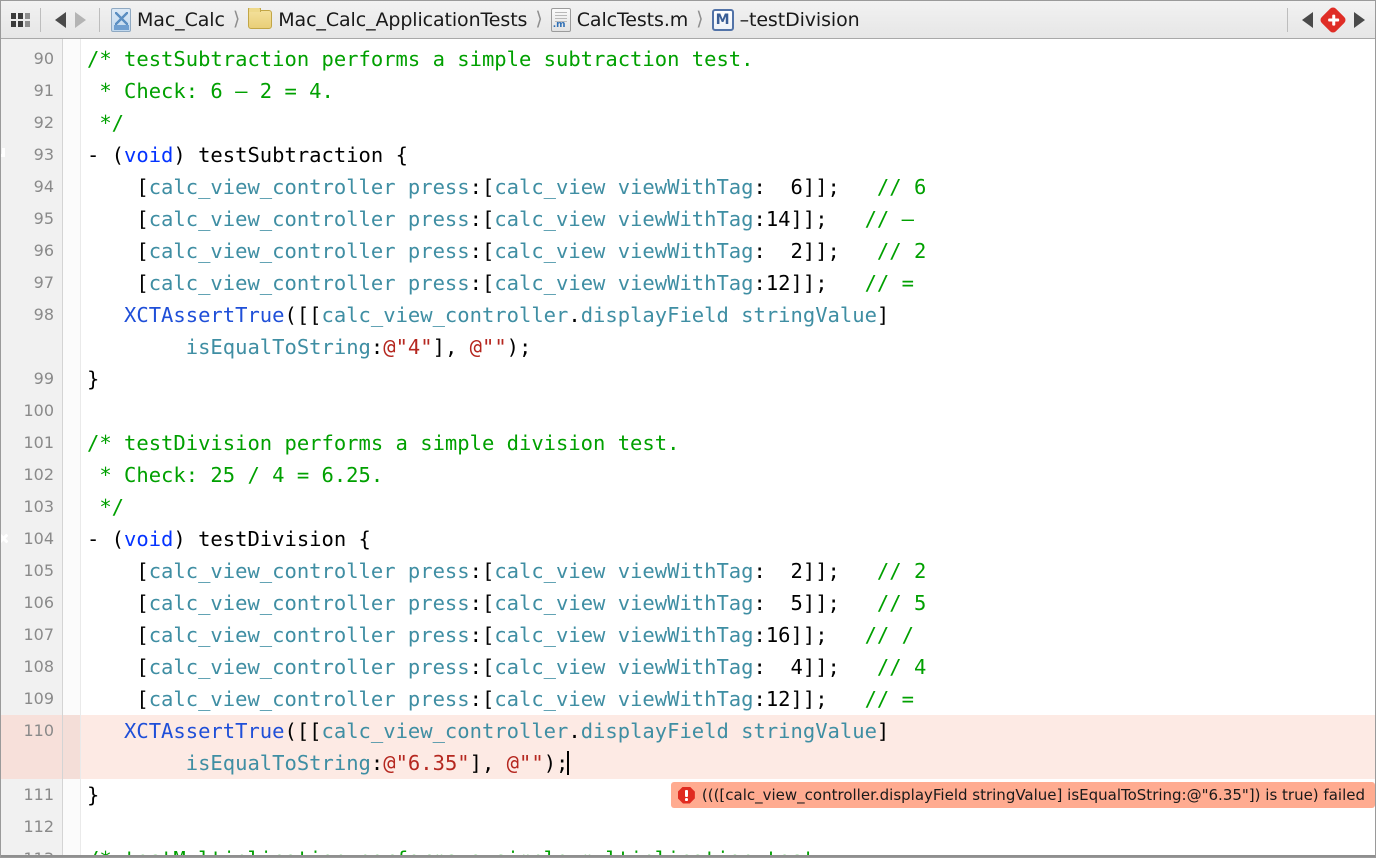  Describe the element at coordinates (31, 731) in the screenshot. I see `line-number: 110` at that location.